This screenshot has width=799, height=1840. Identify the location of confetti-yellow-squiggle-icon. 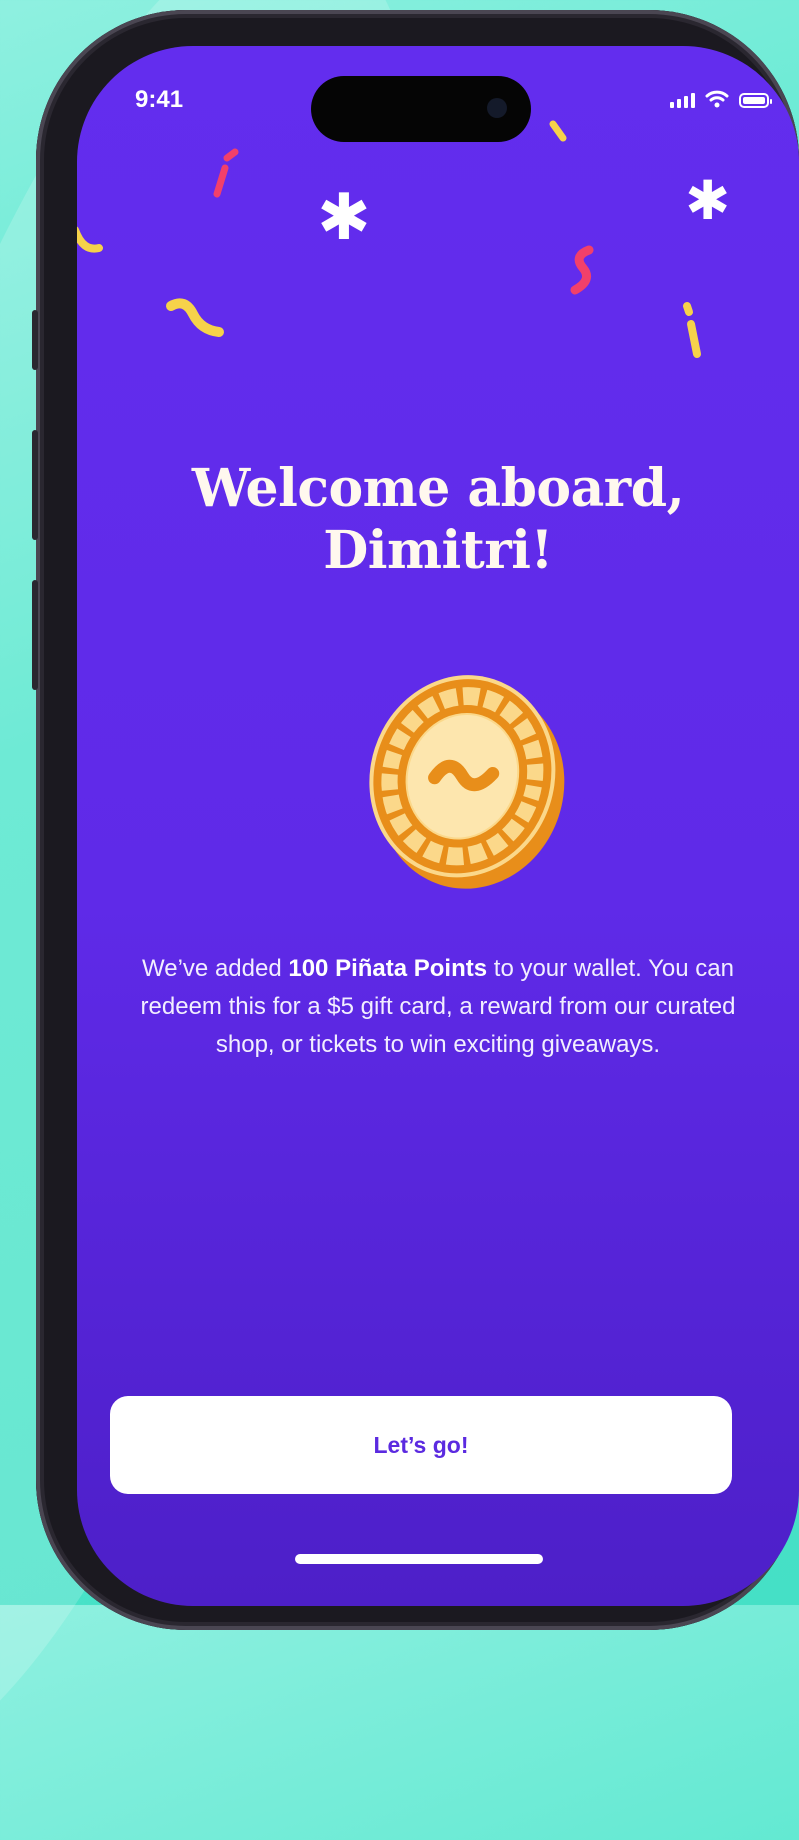
(195, 317).